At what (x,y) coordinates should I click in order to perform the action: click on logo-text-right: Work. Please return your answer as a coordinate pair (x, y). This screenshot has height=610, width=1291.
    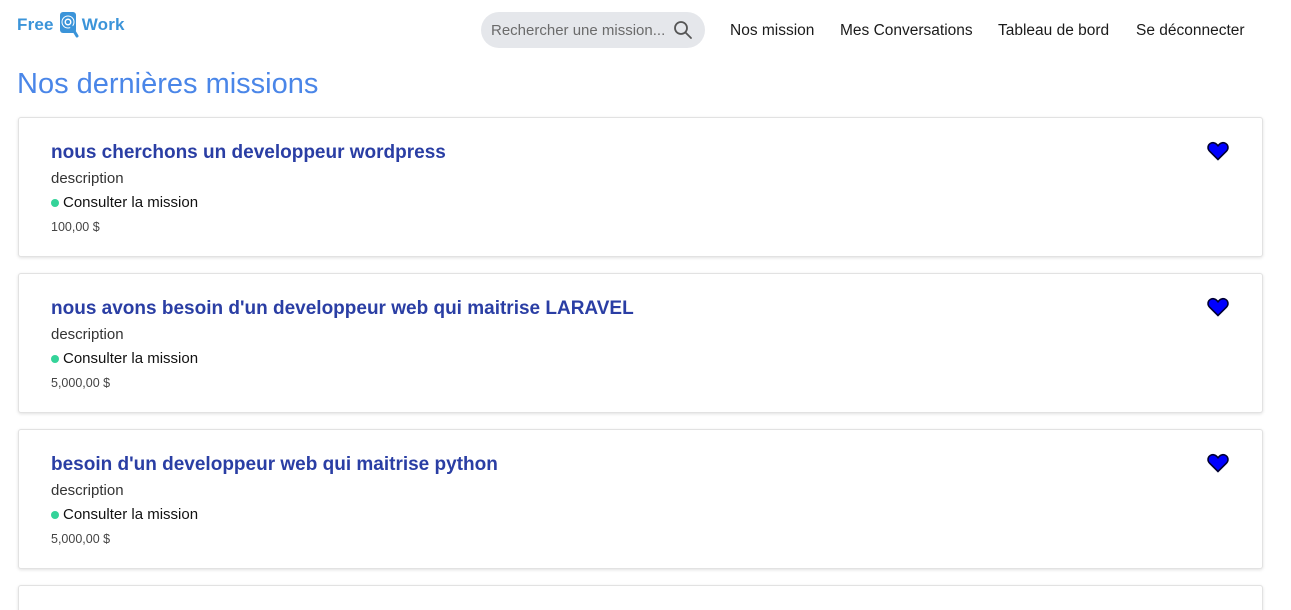
    Looking at the image, I should click on (103, 24).